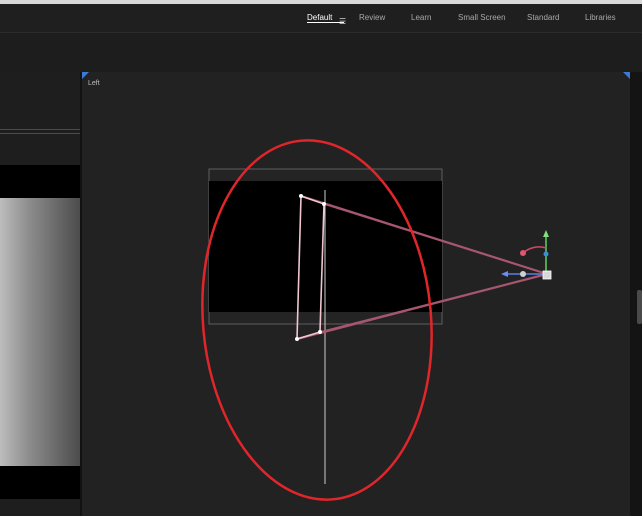  What do you see at coordinates (547, 275) in the screenshot?
I see `camera-pivot-handle` at bounding box center [547, 275].